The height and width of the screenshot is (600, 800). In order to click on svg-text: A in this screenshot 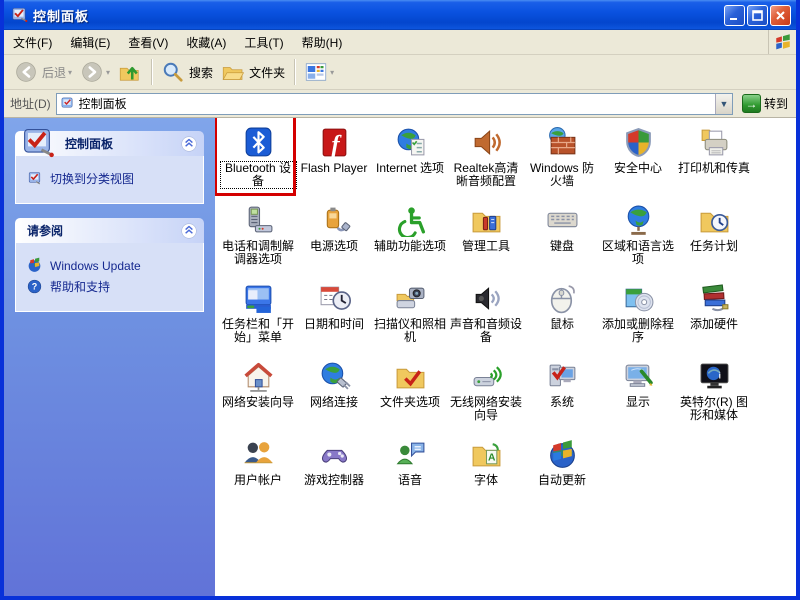, I will do `click(491, 458)`.